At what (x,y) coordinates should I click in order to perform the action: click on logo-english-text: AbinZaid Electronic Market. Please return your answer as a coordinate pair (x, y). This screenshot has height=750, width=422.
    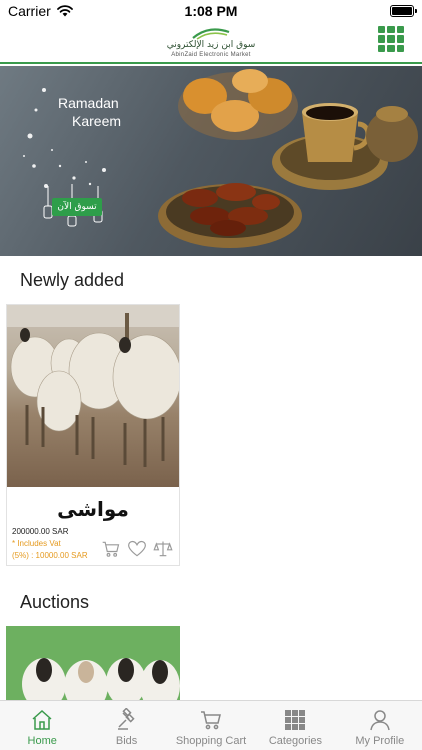
    Looking at the image, I should click on (211, 55).